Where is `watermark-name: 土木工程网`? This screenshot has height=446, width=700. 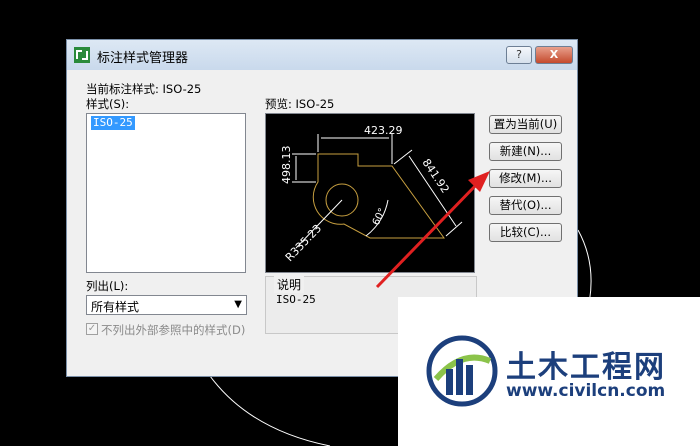
watermark-name: 土木工程网 is located at coordinates (586, 367).